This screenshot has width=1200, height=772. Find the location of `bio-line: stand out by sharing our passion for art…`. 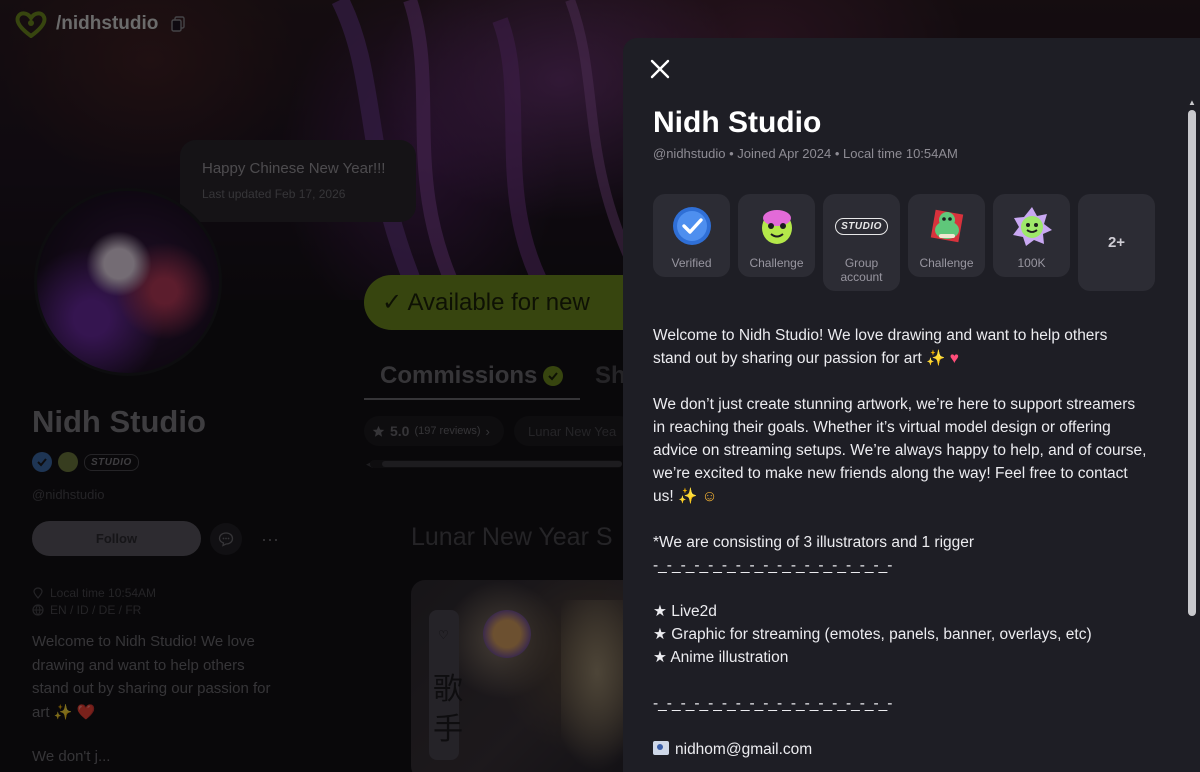

bio-line: stand out by sharing our passion for art… is located at coordinates (913, 358).